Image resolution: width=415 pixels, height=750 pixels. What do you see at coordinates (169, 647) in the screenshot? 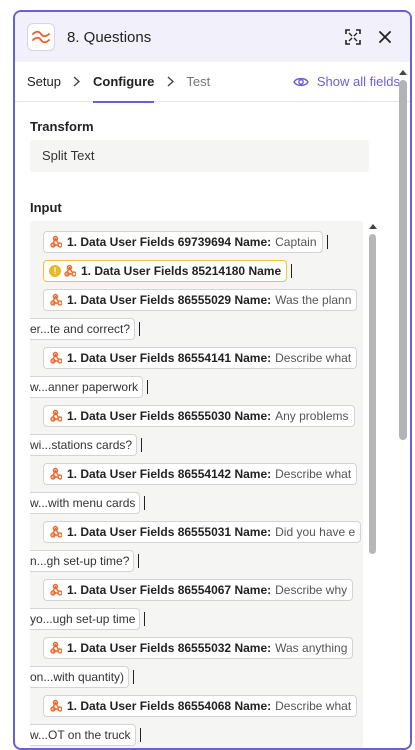
I see `field-token-name: 1. Data User Fields 86555032 Name:` at bounding box center [169, 647].